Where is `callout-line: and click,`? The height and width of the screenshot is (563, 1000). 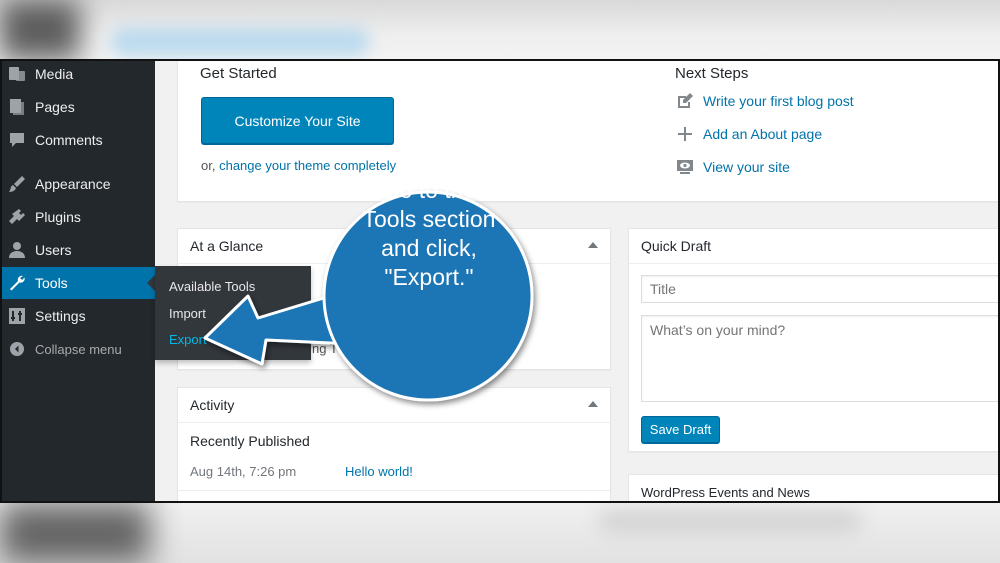
callout-line: and click, is located at coordinates (429, 248).